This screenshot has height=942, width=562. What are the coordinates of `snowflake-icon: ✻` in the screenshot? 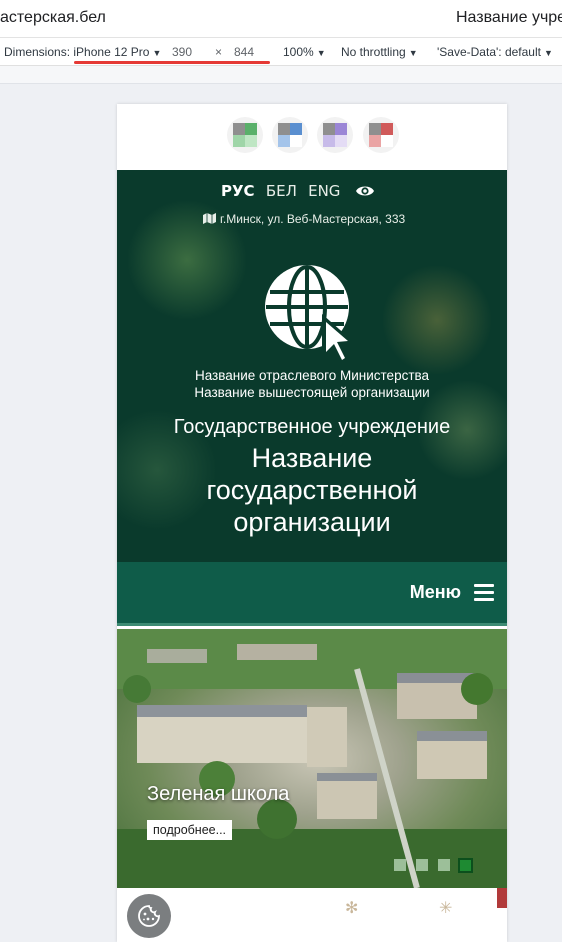 It's located at (352, 908).